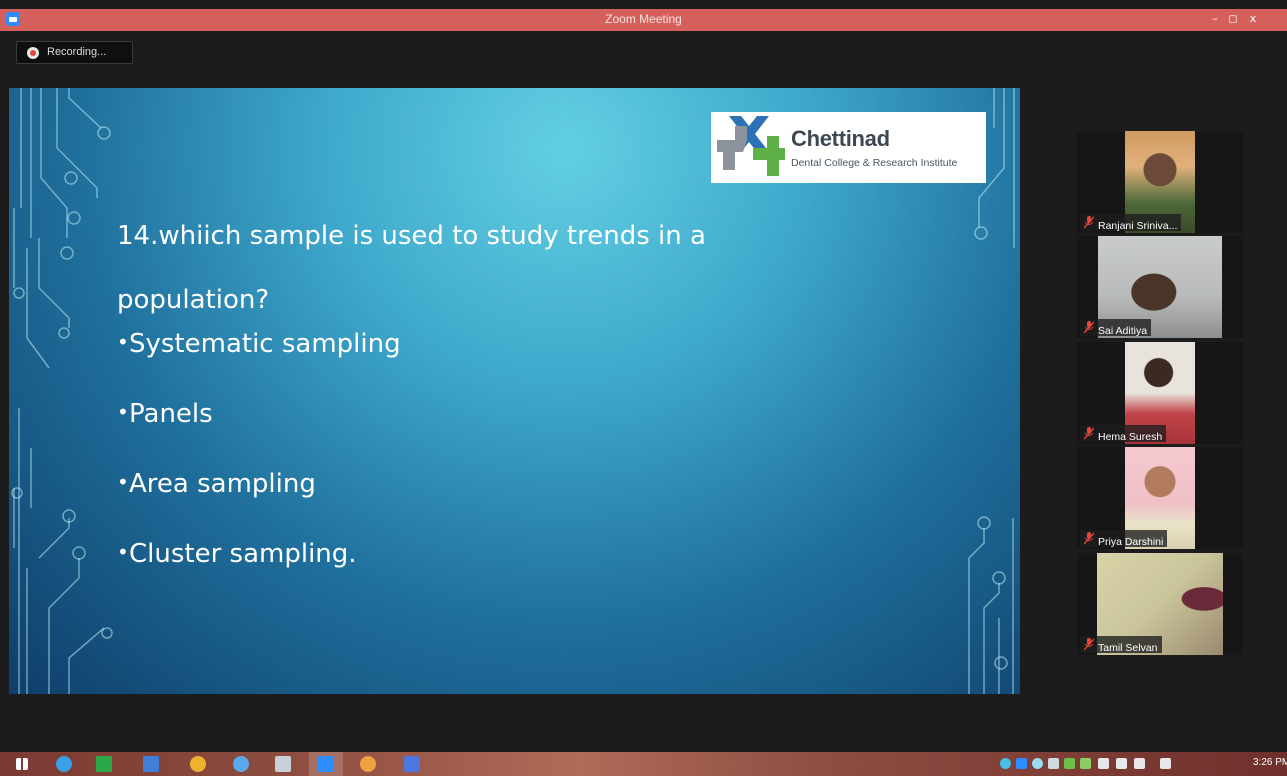  Describe the element at coordinates (283, 764) in the screenshot. I see `notes-app-icon` at that location.